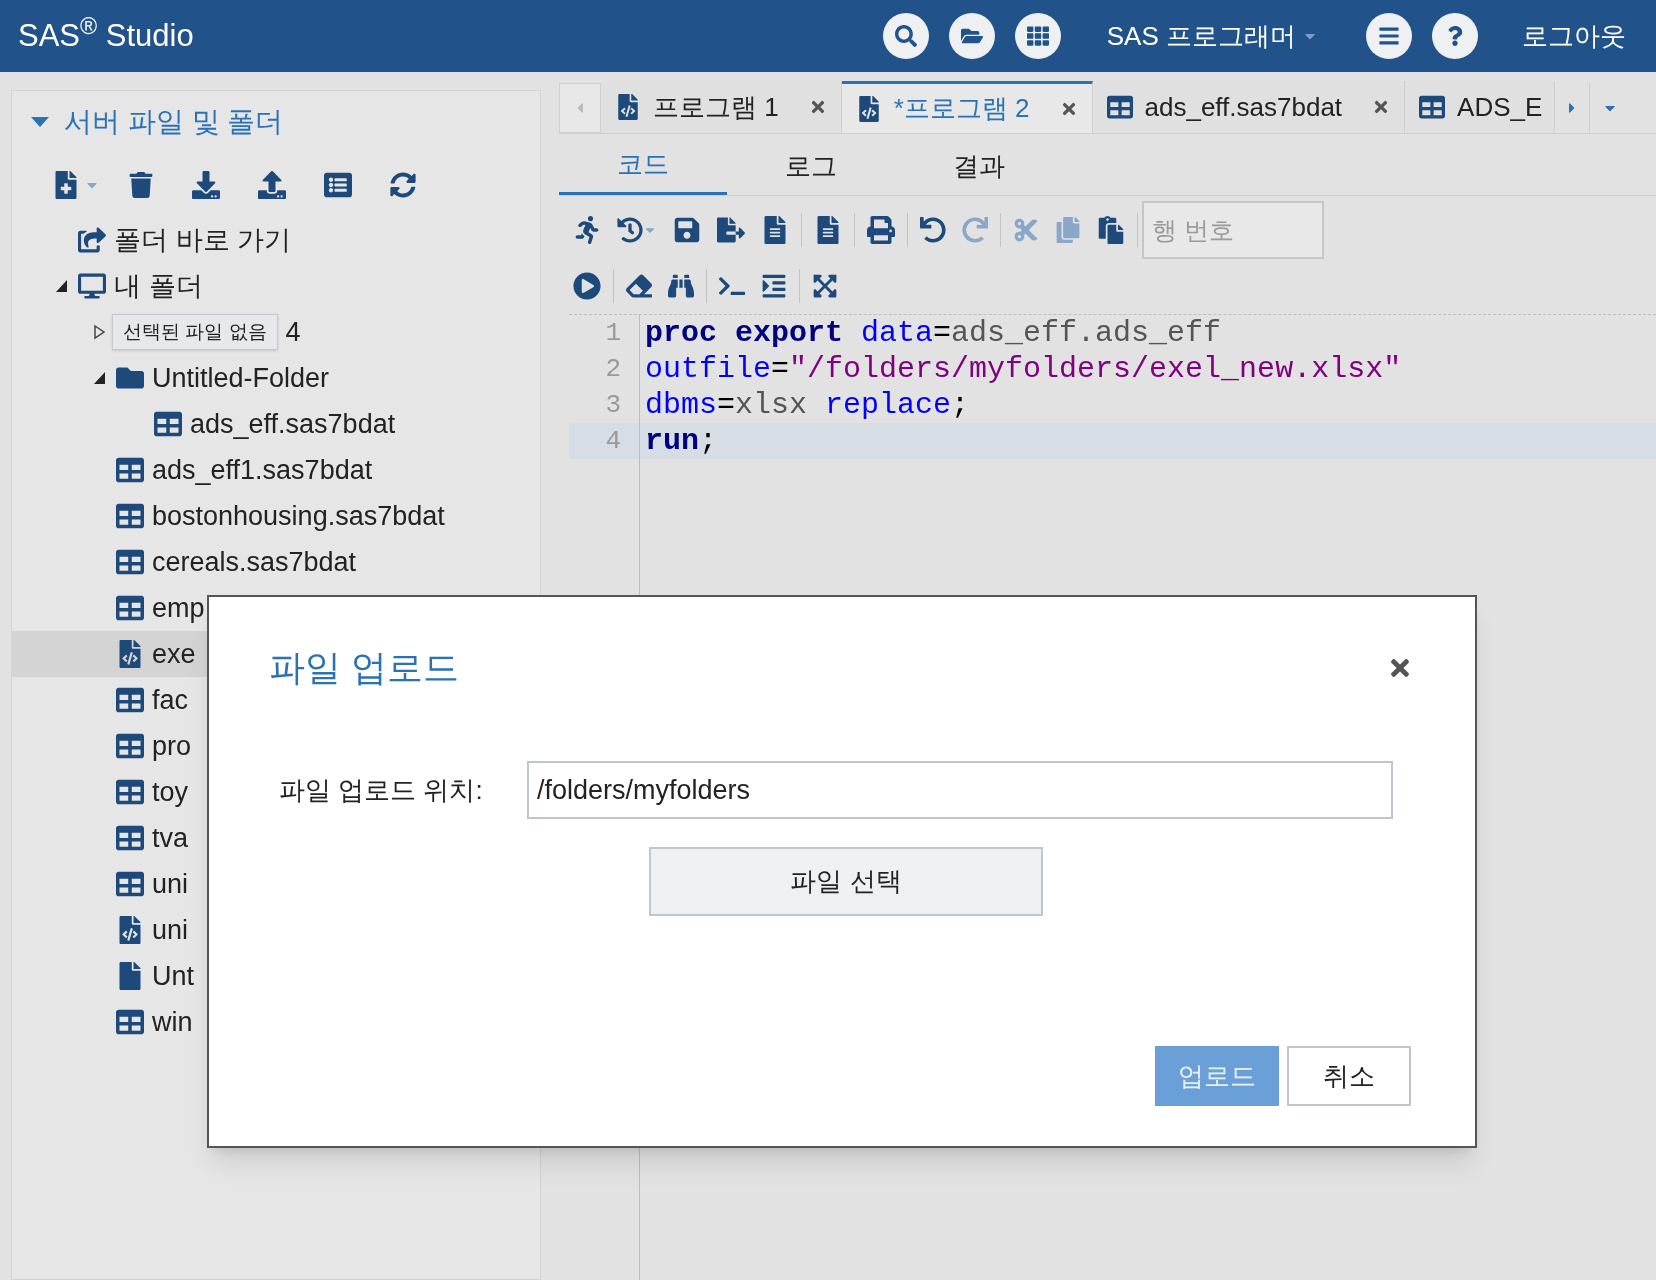  I want to click on upload-button: 업로드, so click(1217, 1076).